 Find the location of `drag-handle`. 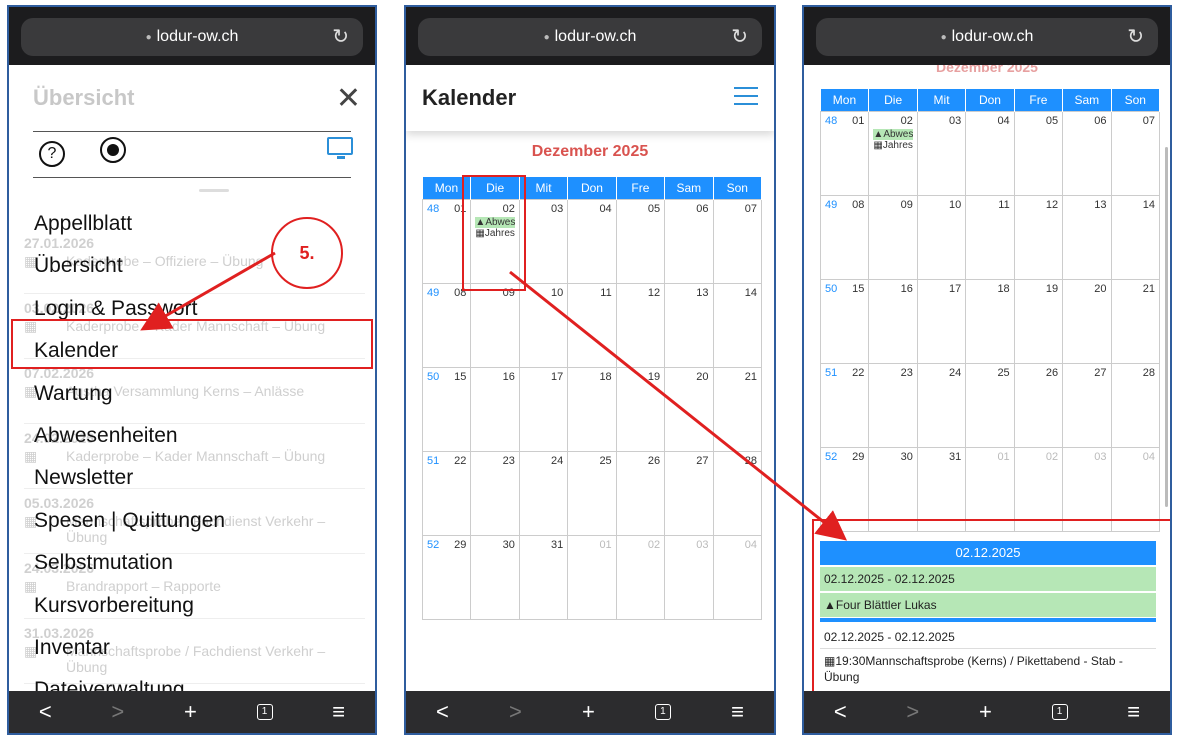

drag-handle is located at coordinates (214, 190).